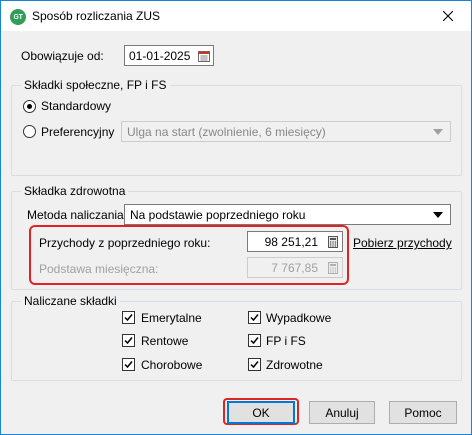 The width and height of the screenshot is (472, 435). What do you see at coordinates (423, 412) in the screenshot?
I see `help-button: Pomoc` at bounding box center [423, 412].